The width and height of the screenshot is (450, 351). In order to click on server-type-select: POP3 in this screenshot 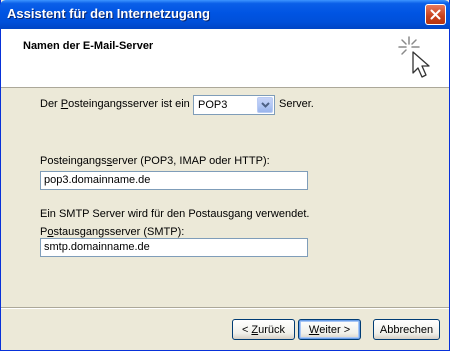, I will do `click(234, 105)`.